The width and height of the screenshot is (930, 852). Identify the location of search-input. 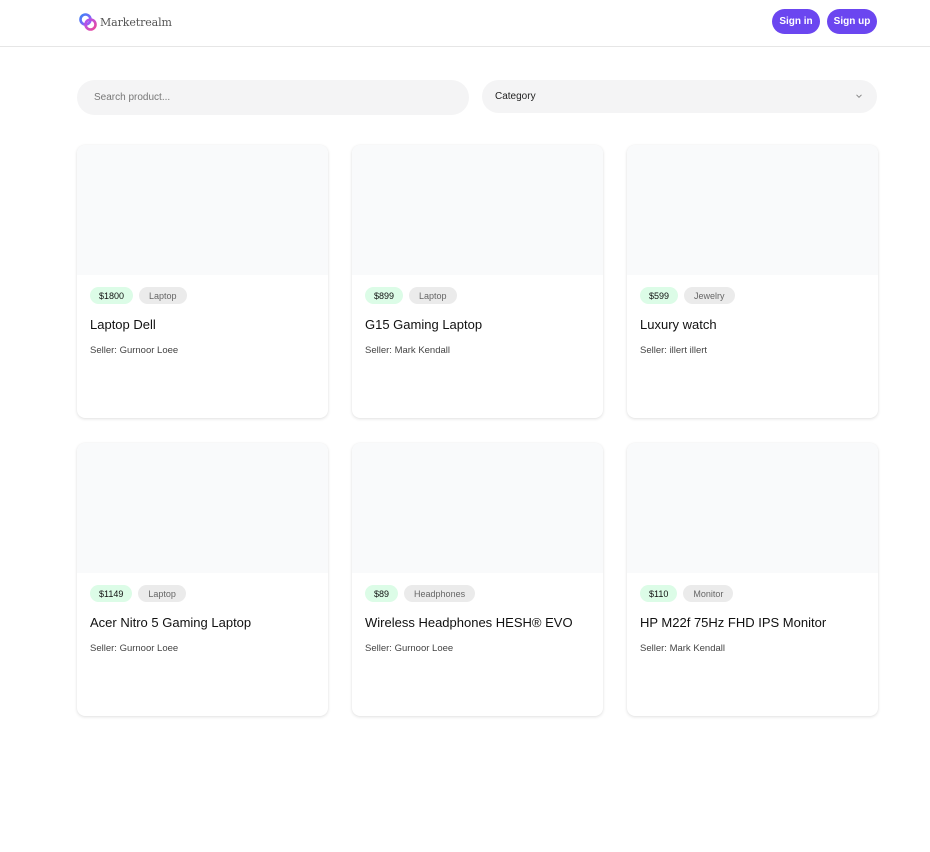
(273, 97).